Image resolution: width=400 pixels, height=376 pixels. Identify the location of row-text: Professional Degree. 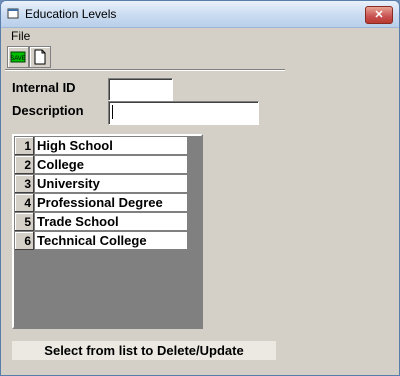
(111, 203).